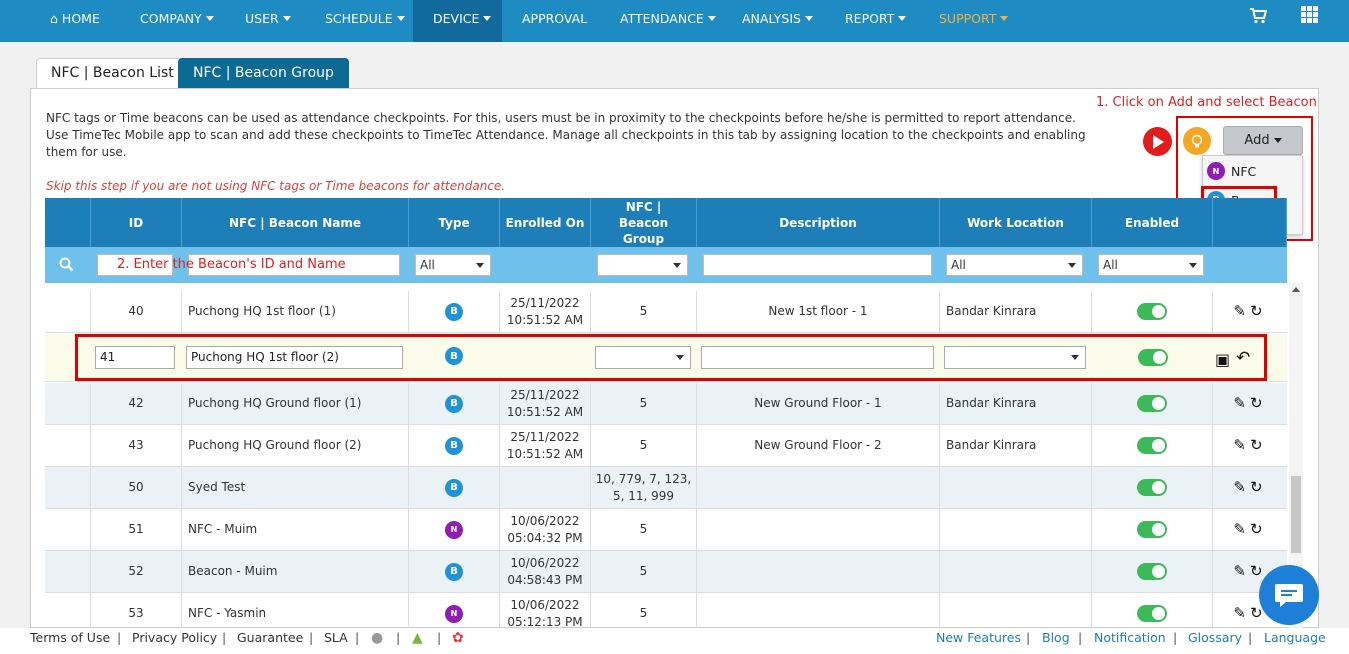 The width and height of the screenshot is (1349, 654). What do you see at coordinates (377, 638) in the screenshot?
I see `apple-icon: ●` at bounding box center [377, 638].